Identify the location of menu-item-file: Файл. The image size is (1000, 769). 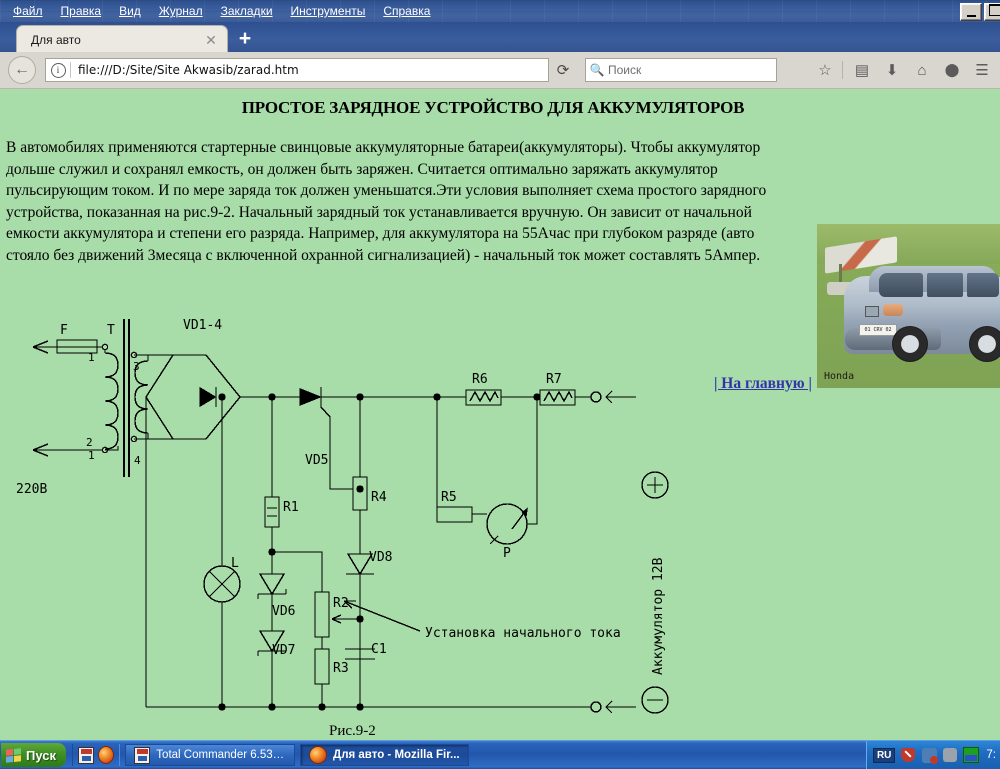
(28, 11).